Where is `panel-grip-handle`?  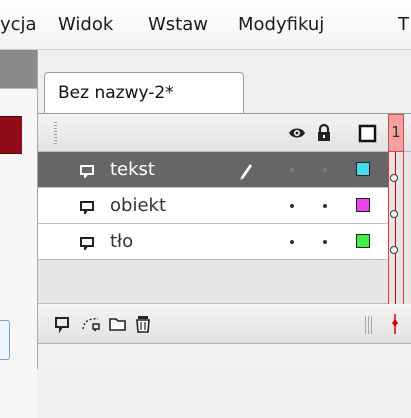 panel-grip-handle is located at coordinates (55, 133).